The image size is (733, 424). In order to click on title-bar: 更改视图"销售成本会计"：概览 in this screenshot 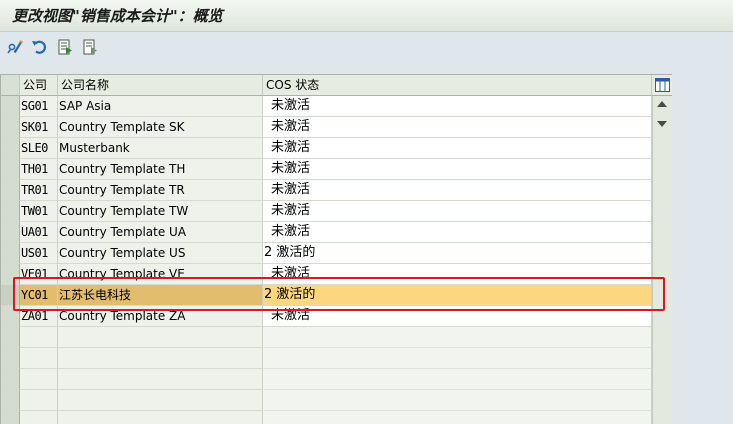, I will do `click(366, 16)`.